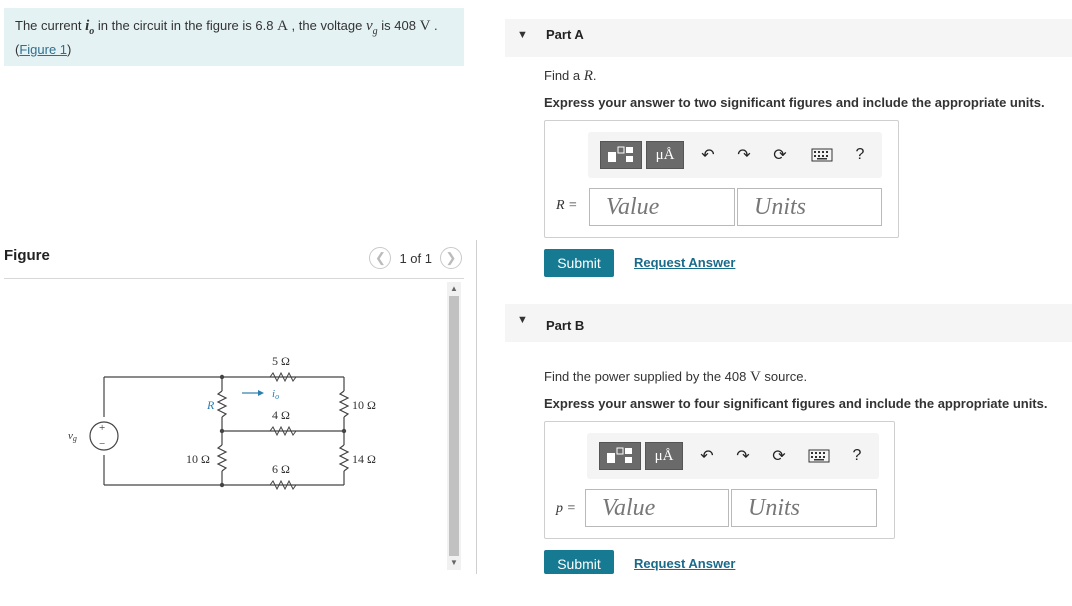  Describe the element at coordinates (102, 428) in the screenshot. I see `source-plus: +` at that location.